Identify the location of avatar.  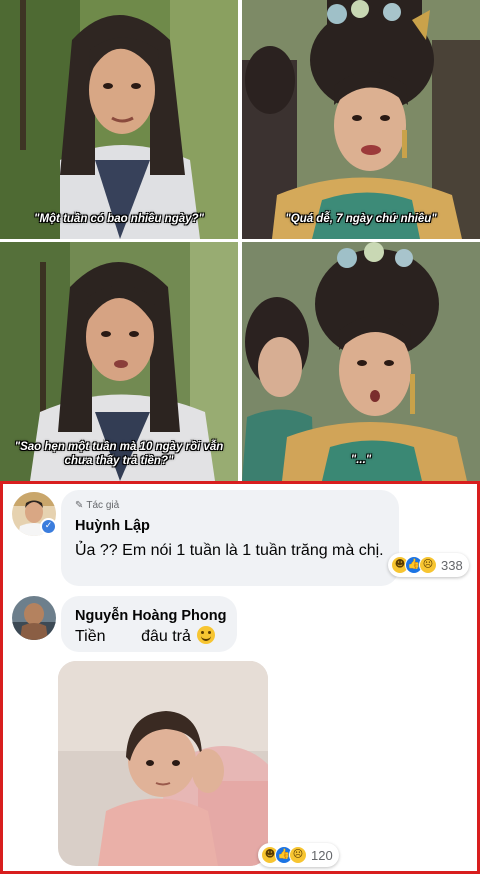
(34, 618).